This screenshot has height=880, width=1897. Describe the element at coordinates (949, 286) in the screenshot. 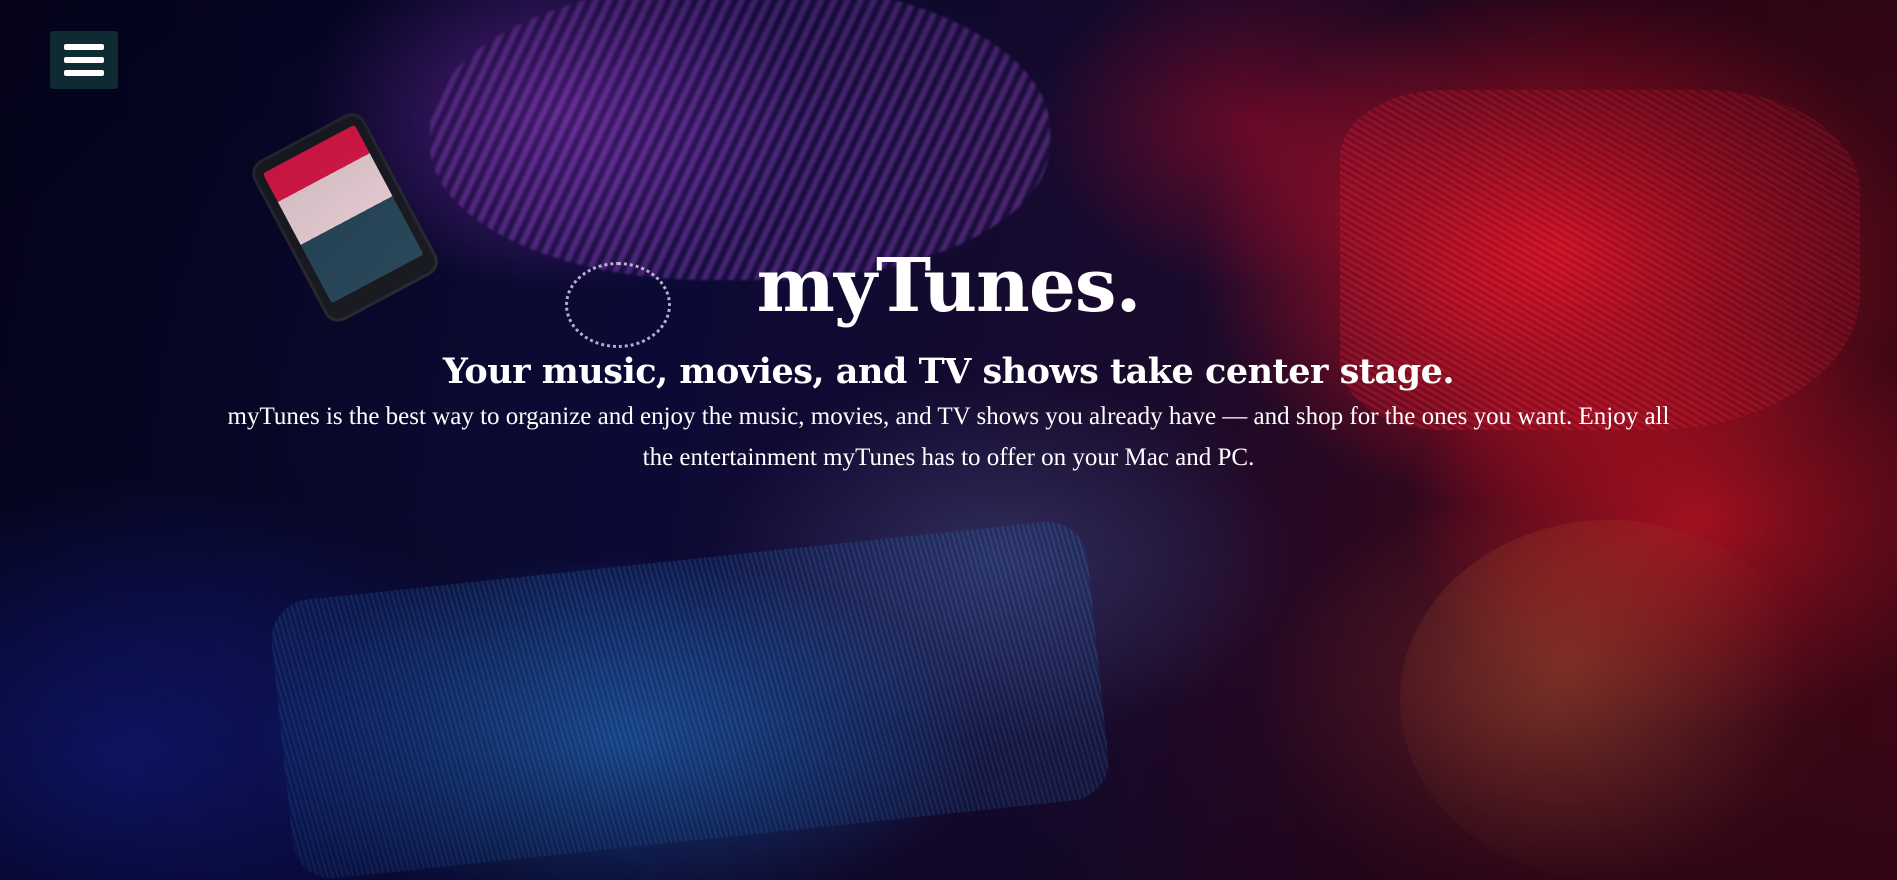

I see `page-title: myTunes.` at that location.